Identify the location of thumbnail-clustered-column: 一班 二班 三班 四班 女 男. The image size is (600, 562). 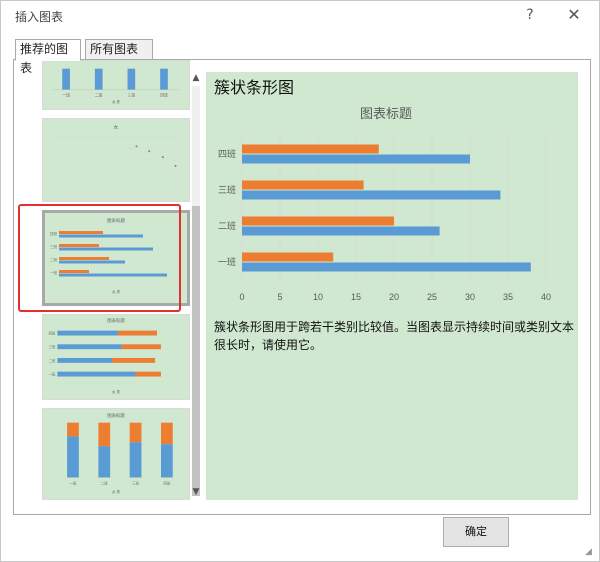
(116, 85).